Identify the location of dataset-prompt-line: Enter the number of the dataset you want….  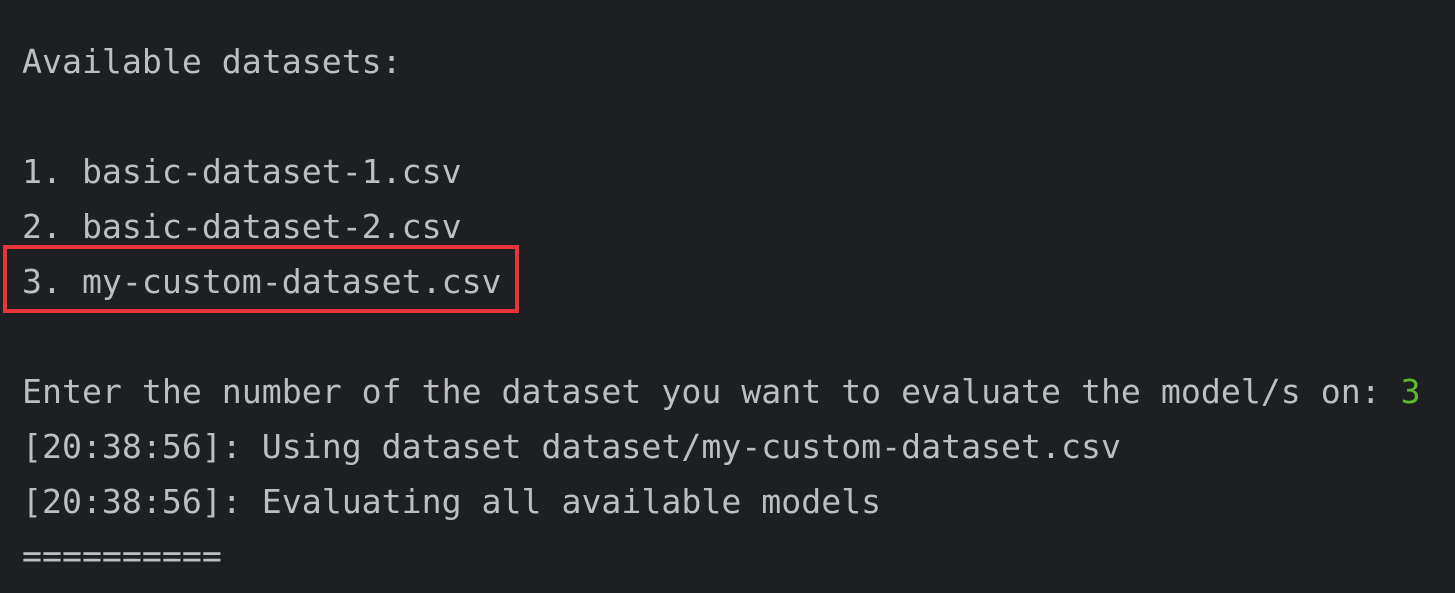
(721, 392).